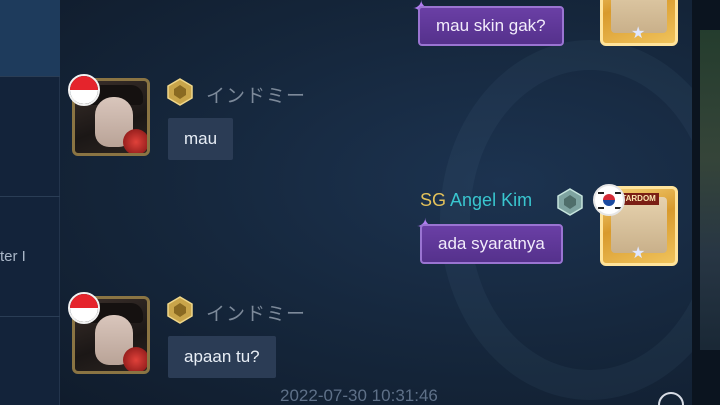 This screenshot has height=405, width=720. I want to click on message-text: mau, so click(201, 138).